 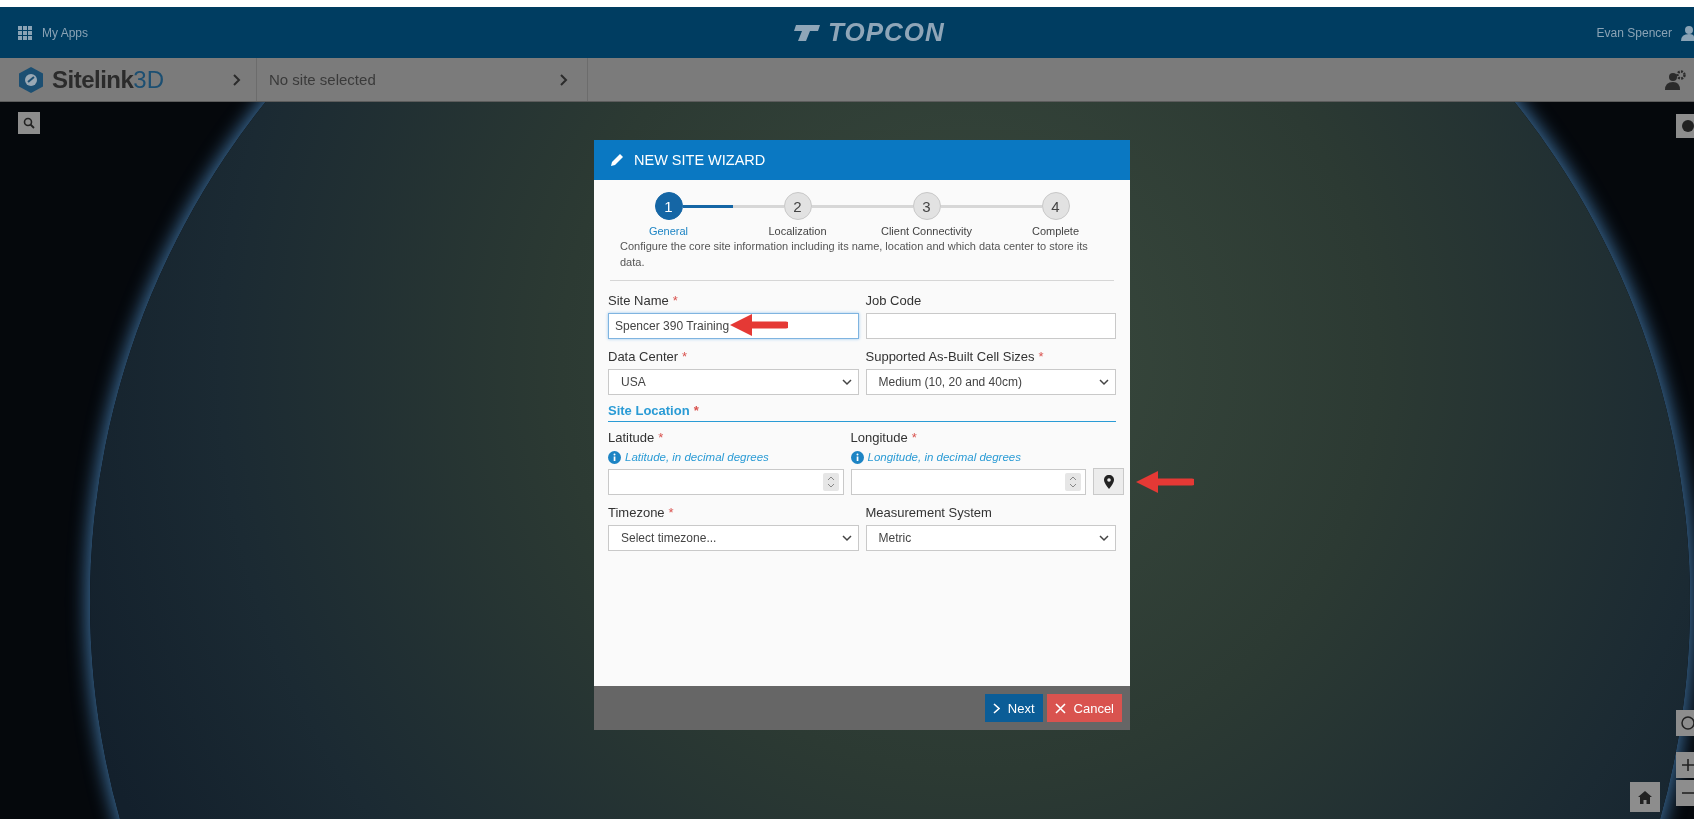 What do you see at coordinates (990, 326) in the screenshot?
I see `text-field` at bounding box center [990, 326].